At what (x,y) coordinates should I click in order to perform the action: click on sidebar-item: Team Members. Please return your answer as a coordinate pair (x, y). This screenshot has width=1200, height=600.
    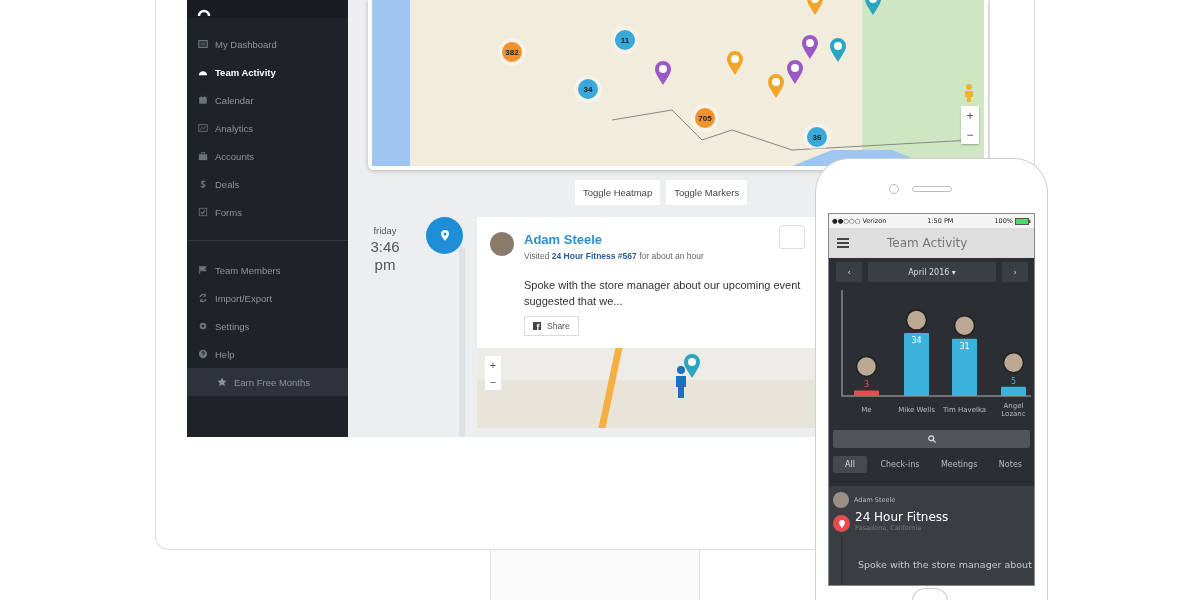
    Looking at the image, I should click on (267, 270).